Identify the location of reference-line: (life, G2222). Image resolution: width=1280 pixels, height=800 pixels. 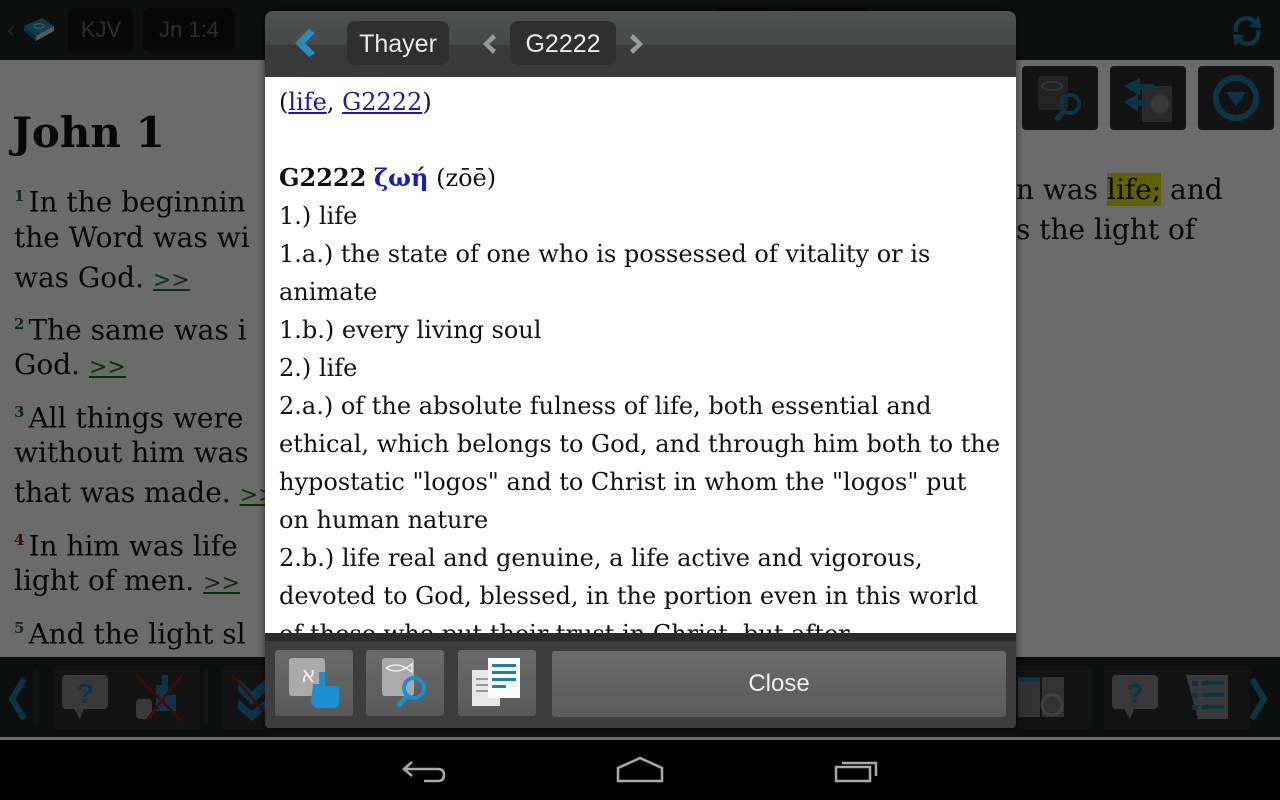
(355, 102).